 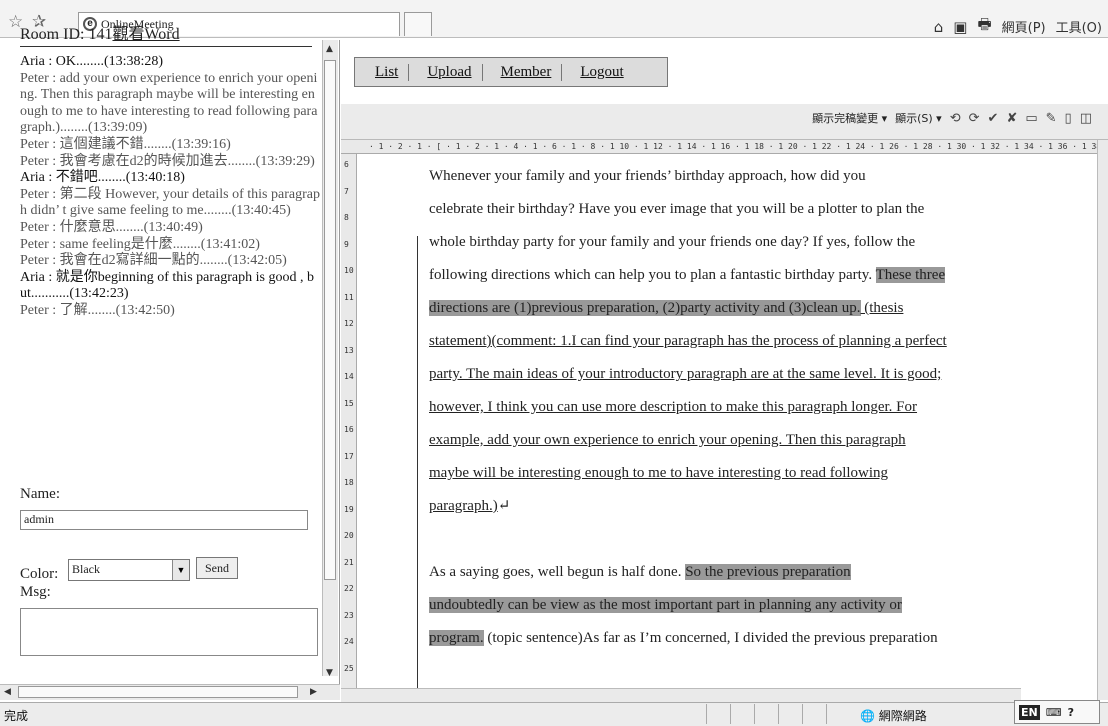 What do you see at coordinates (330, 320) in the screenshot?
I see `chat-scroll-thumb` at bounding box center [330, 320].